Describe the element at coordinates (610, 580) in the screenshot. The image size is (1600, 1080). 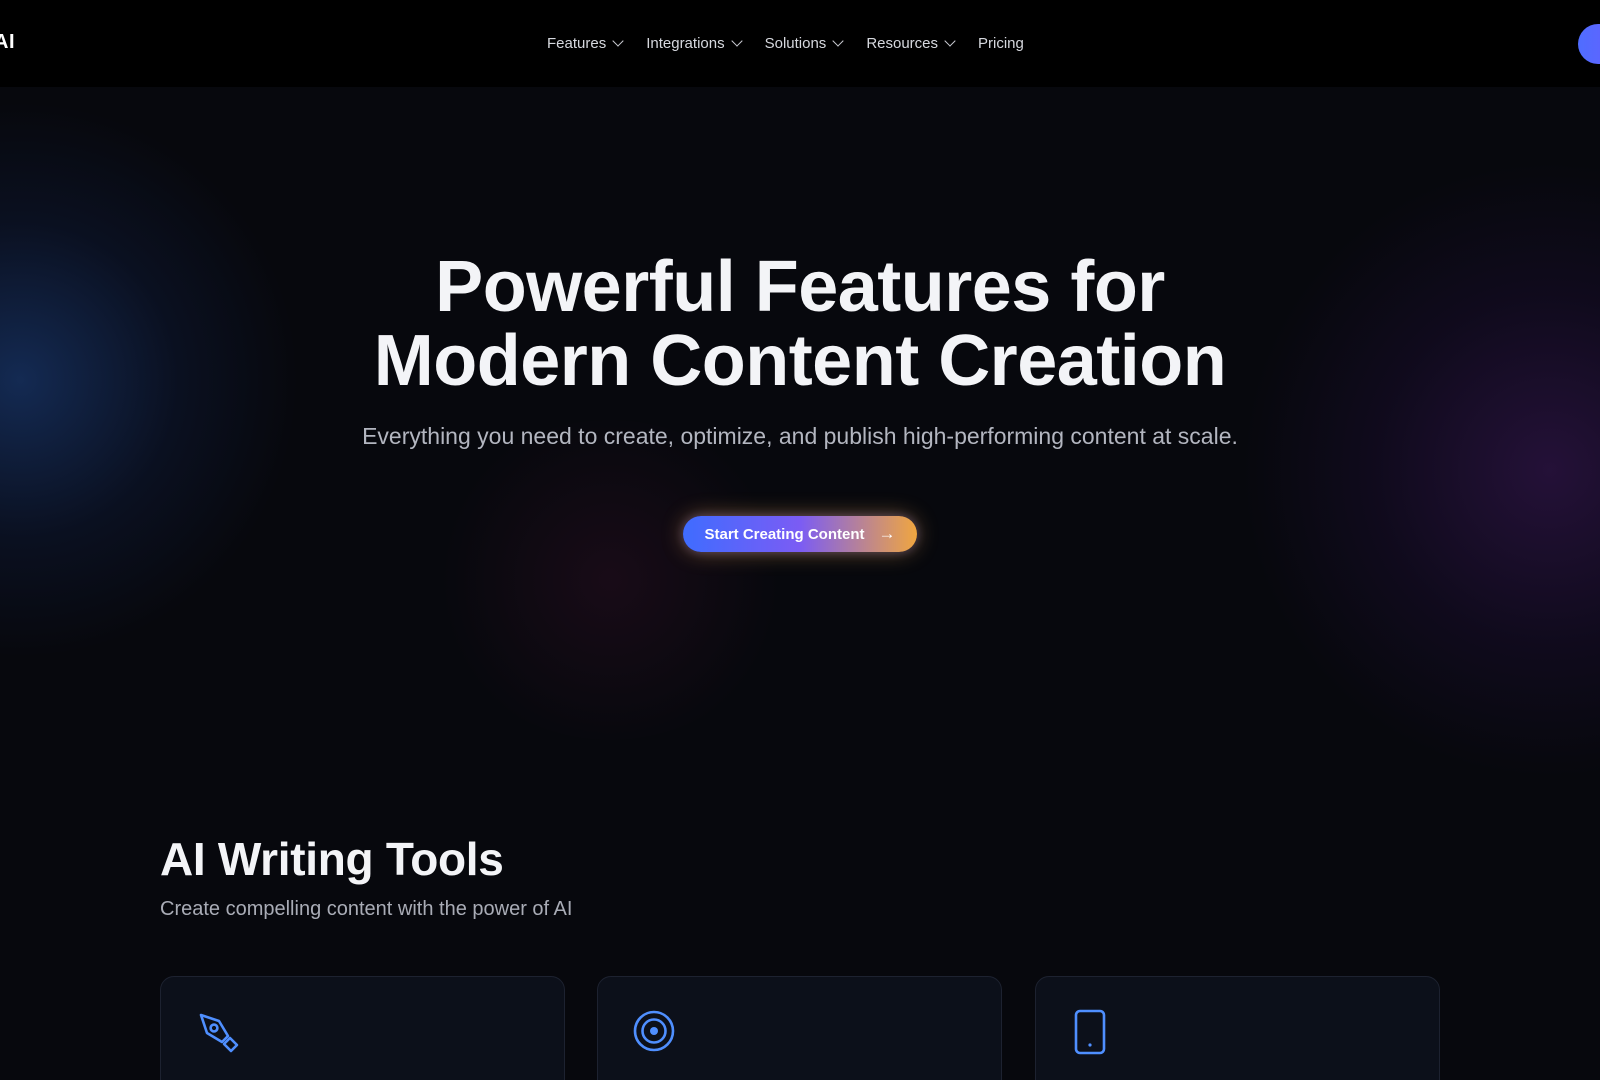
I see `background-glow-center` at that location.